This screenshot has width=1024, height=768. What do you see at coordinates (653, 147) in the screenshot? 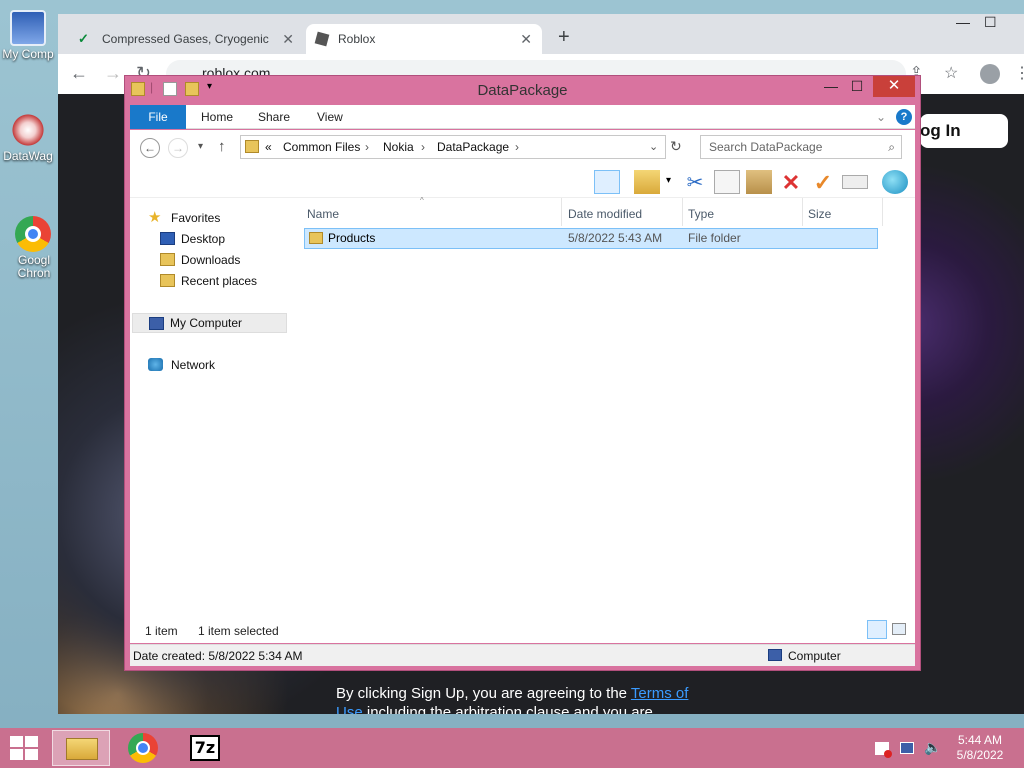
I see `address-dropdown-icon: ⌄` at bounding box center [653, 147].